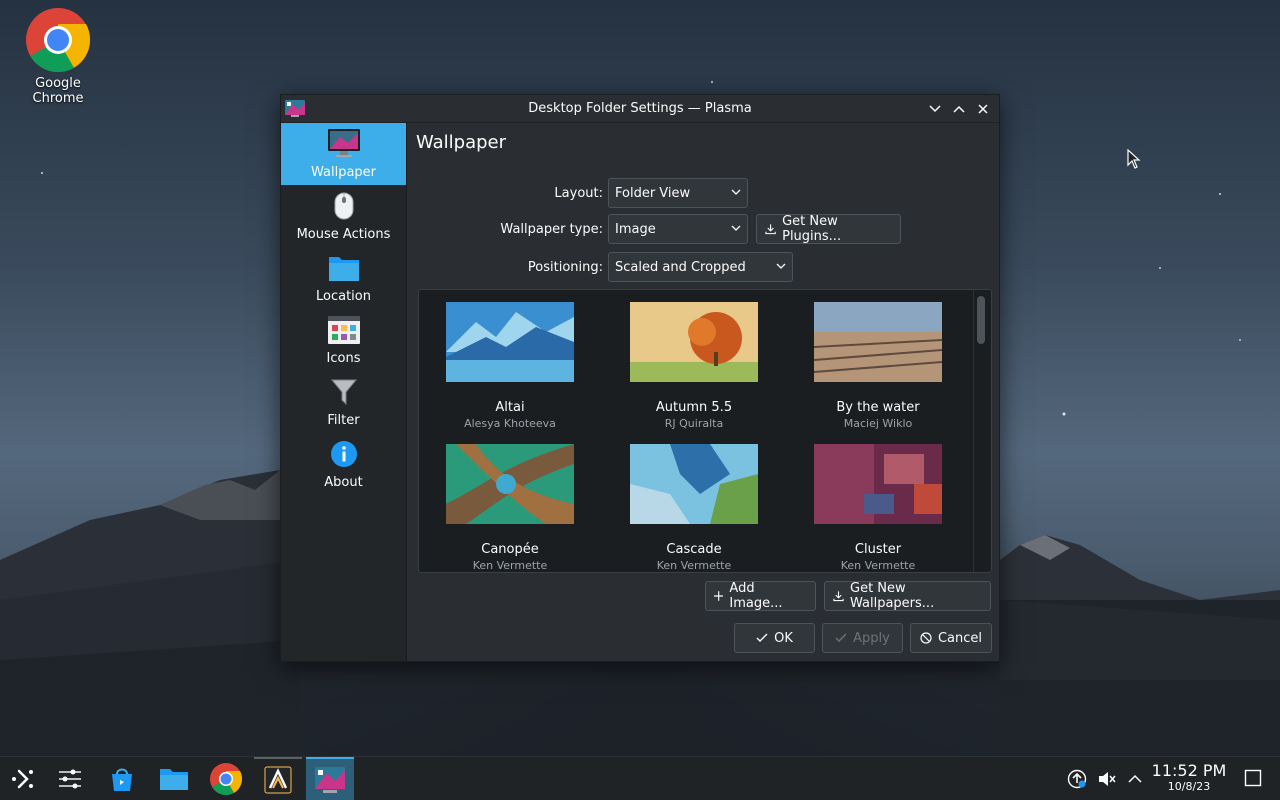 Image resolution: width=1280 pixels, height=800 pixels. Describe the element at coordinates (1135, 778) in the screenshot. I see `expand-tray-icon` at that location.